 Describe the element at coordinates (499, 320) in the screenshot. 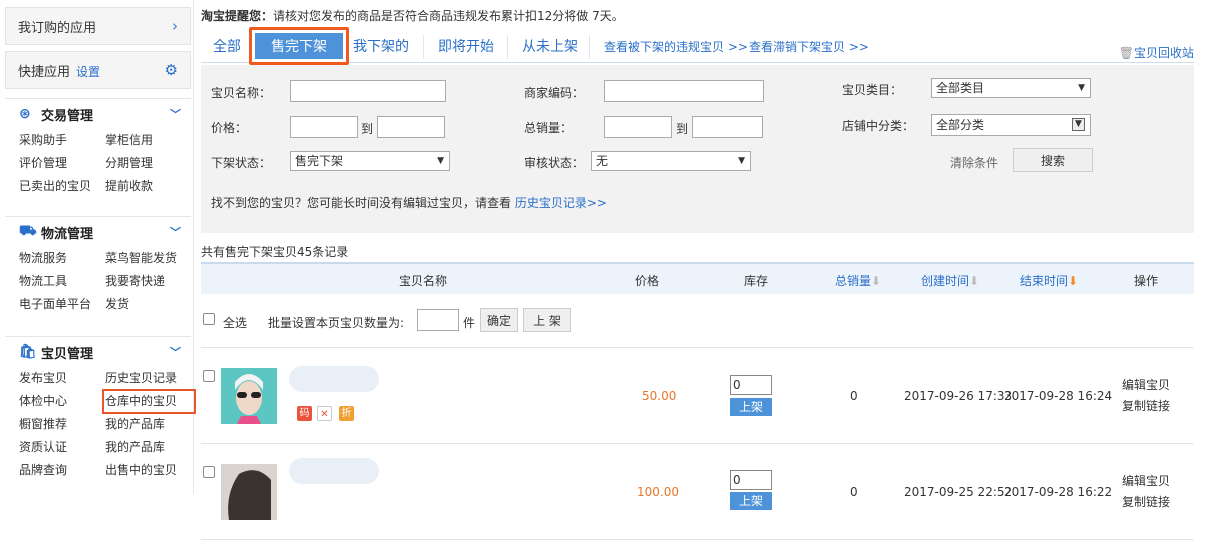

I see `confirm-button: 确定` at that location.